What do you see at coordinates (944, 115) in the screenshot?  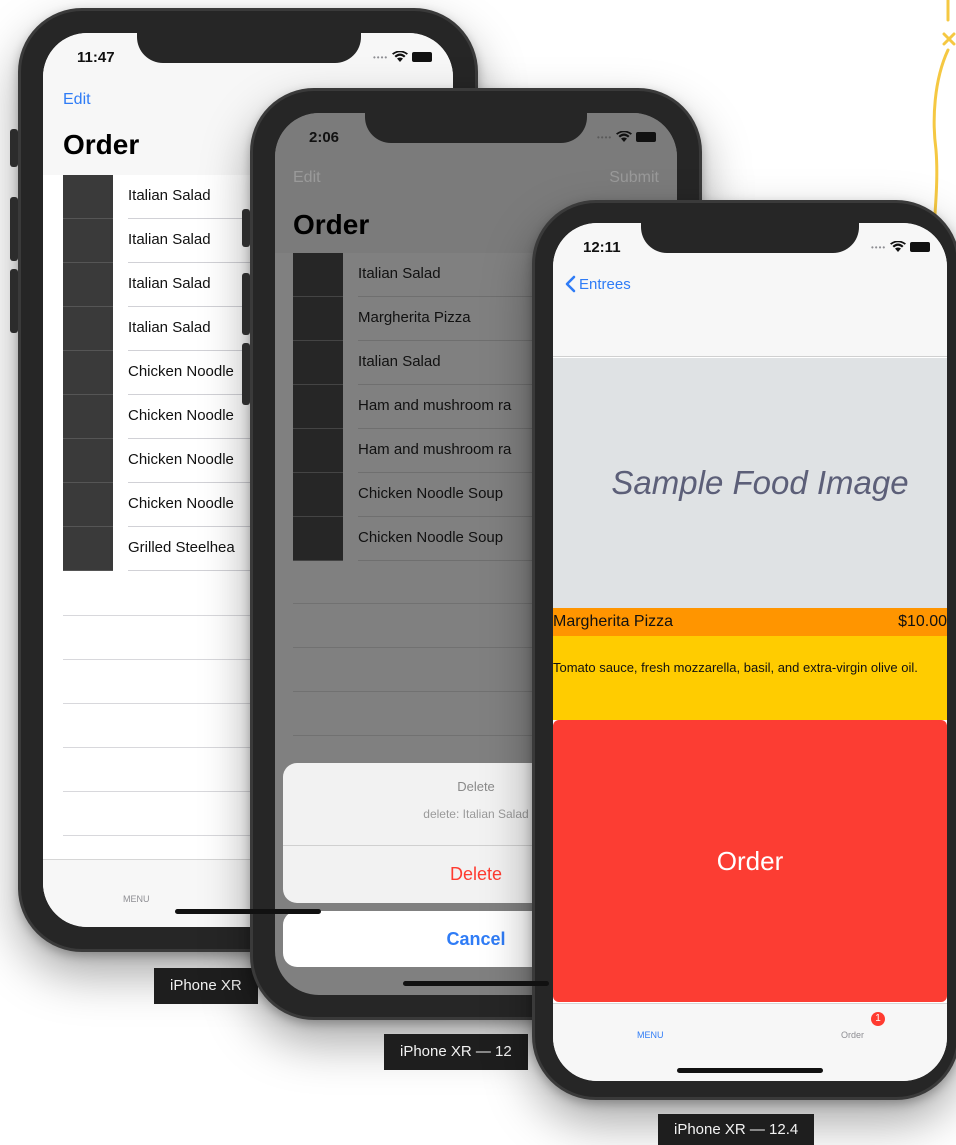 I see `yellow-doodle-icon` at bounding box center [944, 115].